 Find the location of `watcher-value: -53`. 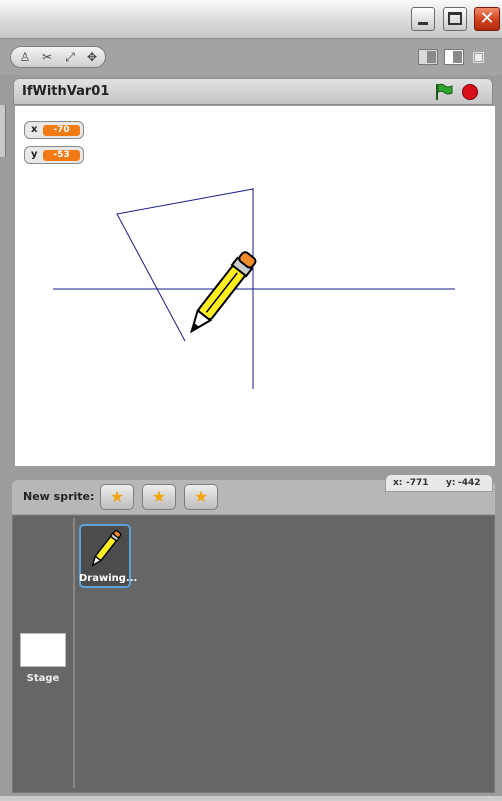

watcher-value: -53 is located at coordinates (61, 155).